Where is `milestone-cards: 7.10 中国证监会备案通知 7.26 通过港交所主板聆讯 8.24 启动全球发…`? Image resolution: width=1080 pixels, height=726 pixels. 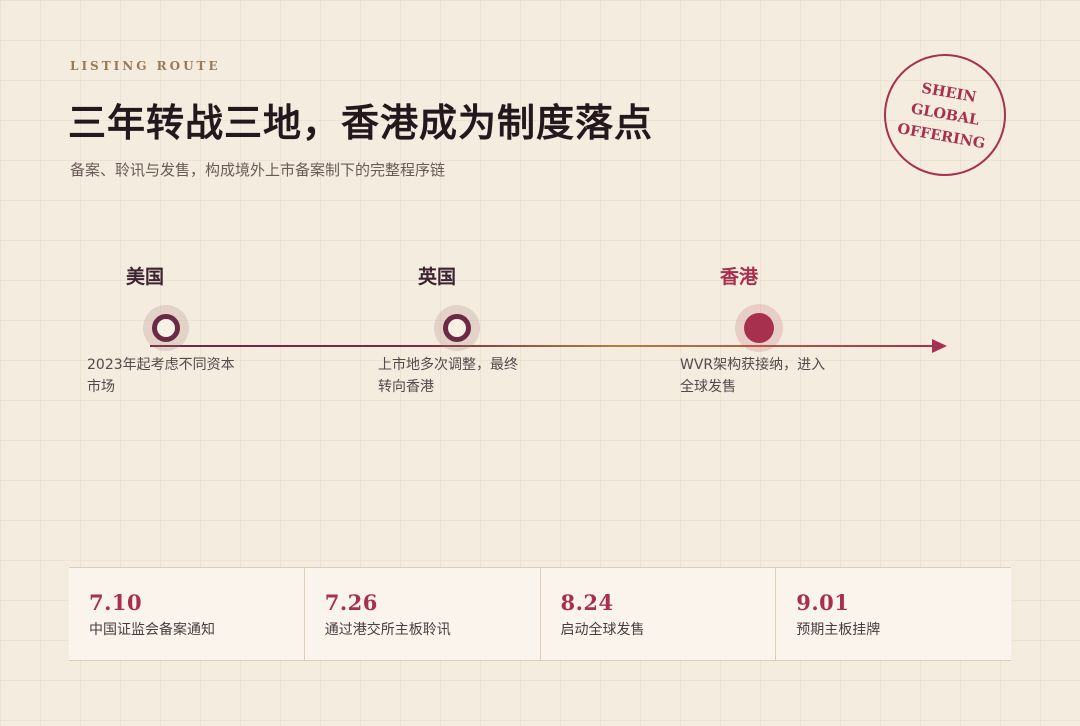 milestone-cards: 7.10 中国证监会备案通知 7.26 通过港交所主板聆讯 8.24 启动全球发… is located at coordinates (540, 614).